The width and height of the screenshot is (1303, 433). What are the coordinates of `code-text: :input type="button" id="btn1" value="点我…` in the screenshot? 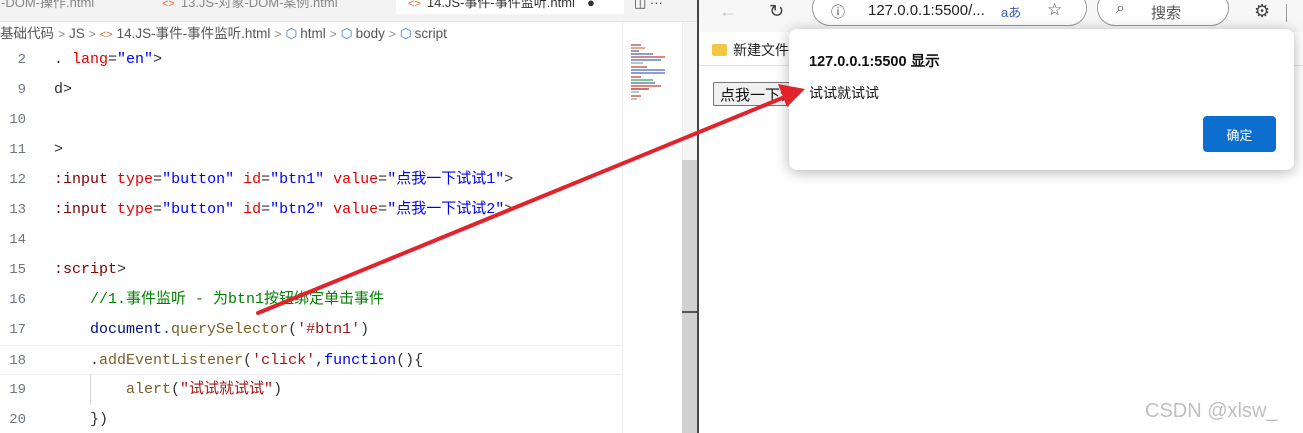 It's located at (283, 180).